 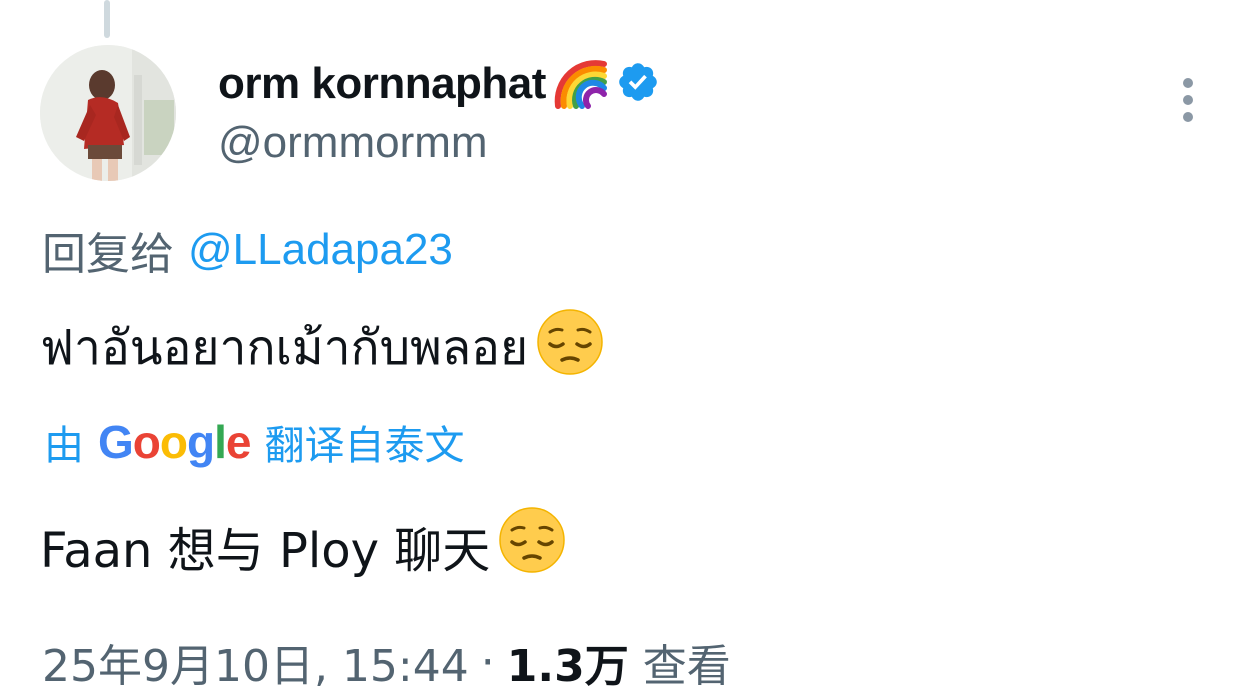 I want to click on google-logo: Google, so click(x=174, y=442).